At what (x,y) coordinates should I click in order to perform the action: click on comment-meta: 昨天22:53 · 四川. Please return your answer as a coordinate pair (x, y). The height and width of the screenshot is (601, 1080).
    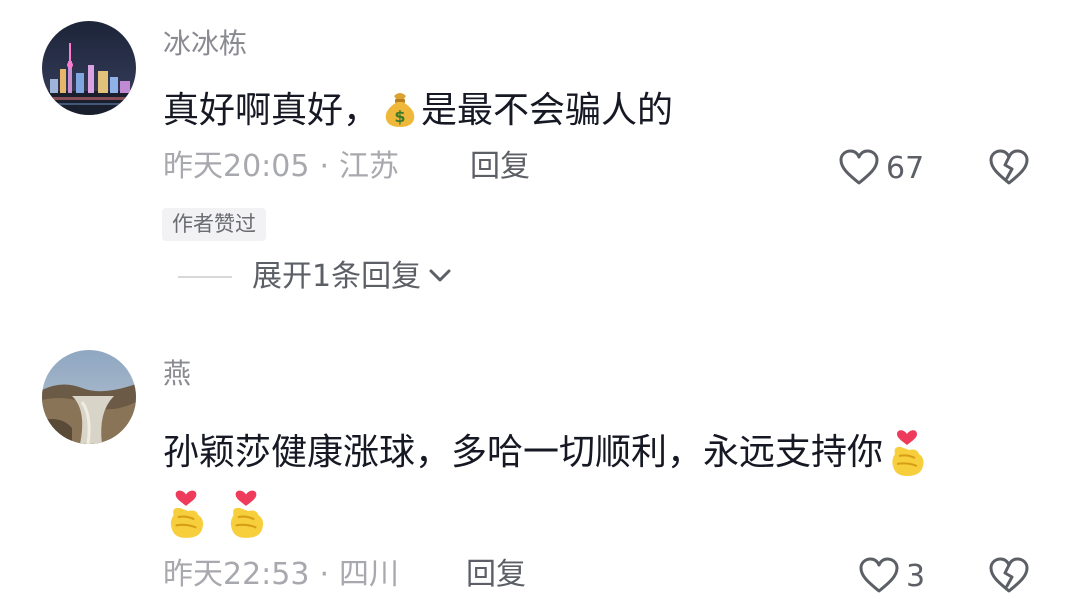
    Looking at the image, I should click on (281, 575).